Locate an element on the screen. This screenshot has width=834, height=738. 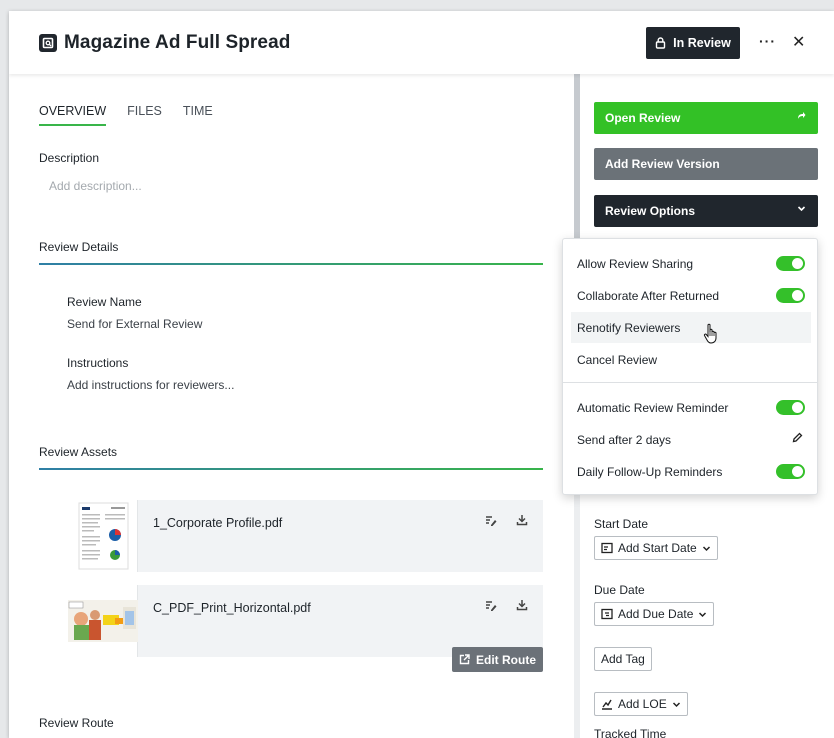
menu-item-label: Cancel Review is located at coordinates (617, 359).